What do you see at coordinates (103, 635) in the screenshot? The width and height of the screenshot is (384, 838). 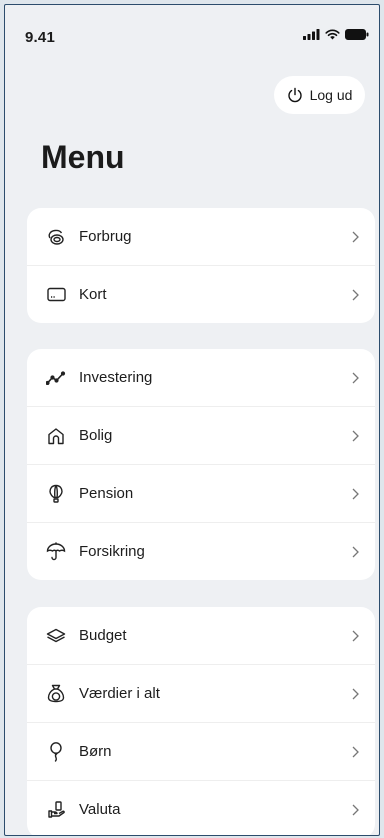 I see `menu-item-label: Budget` at bounding box center [103, 635].